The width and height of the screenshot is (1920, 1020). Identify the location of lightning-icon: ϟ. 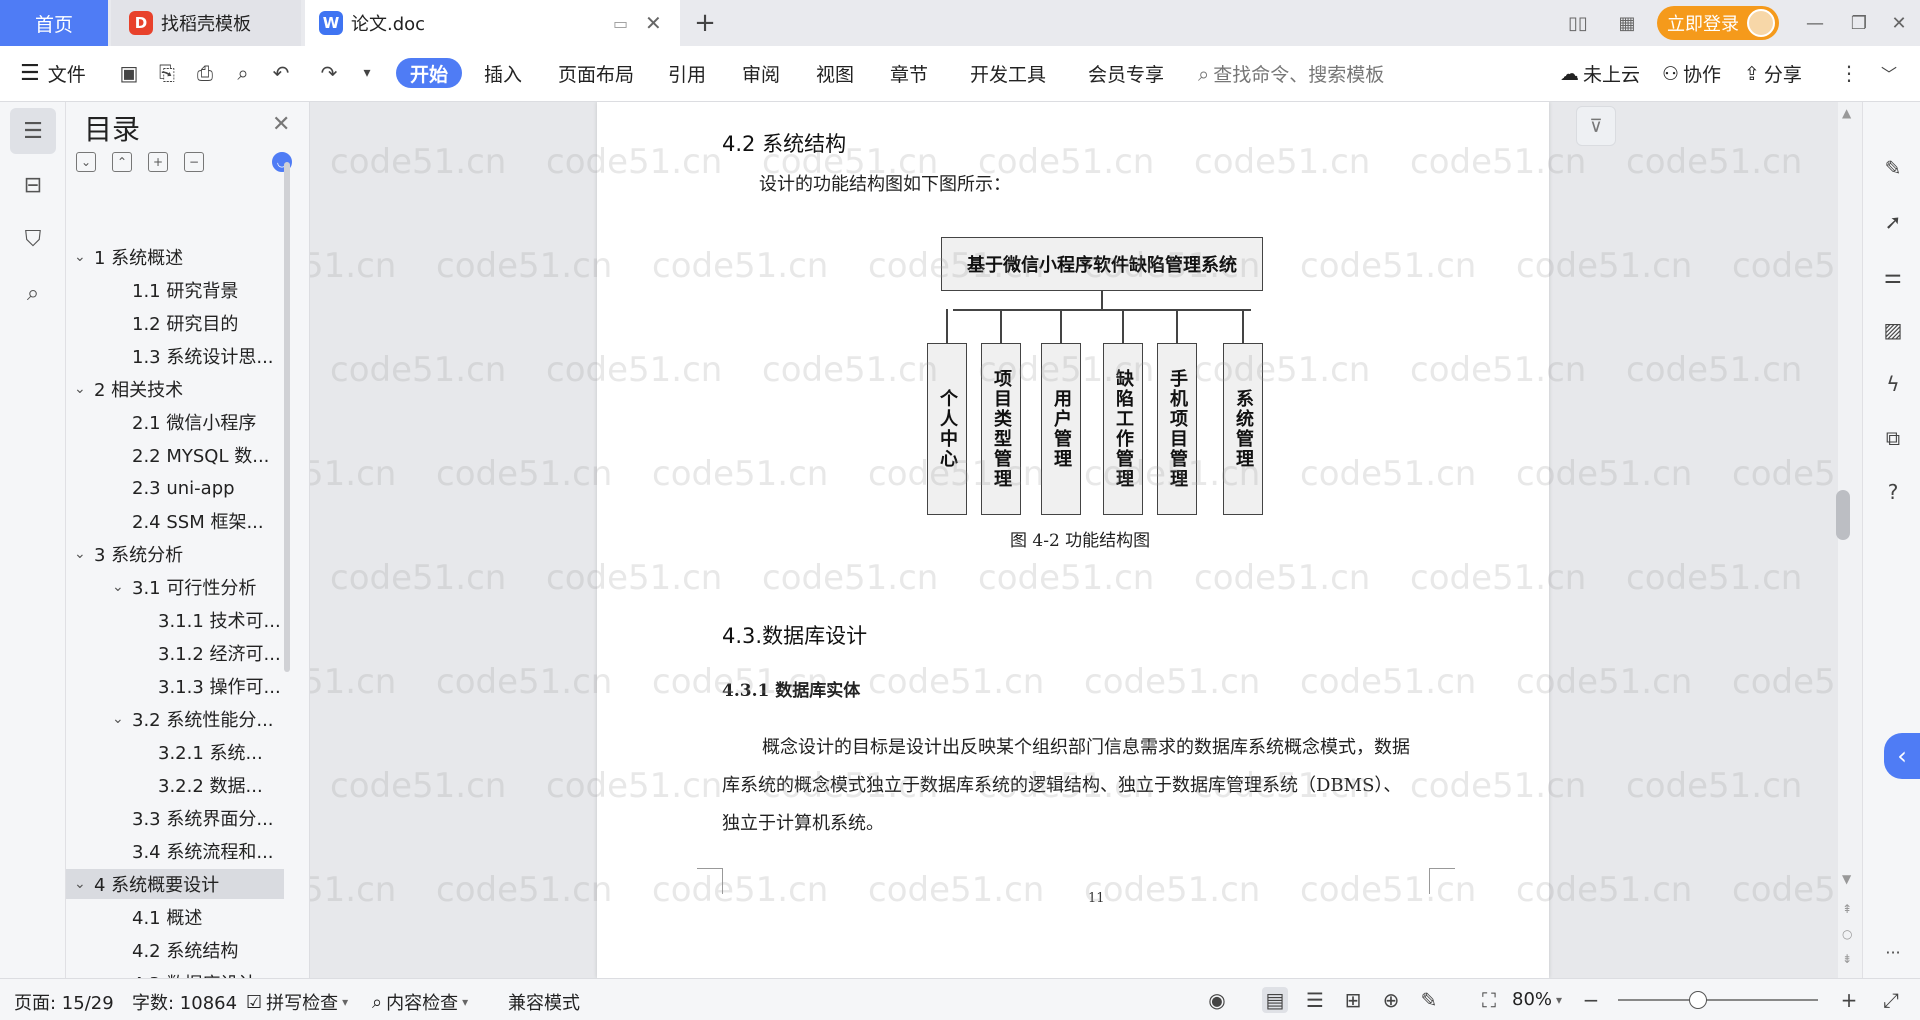
(1893, 384).